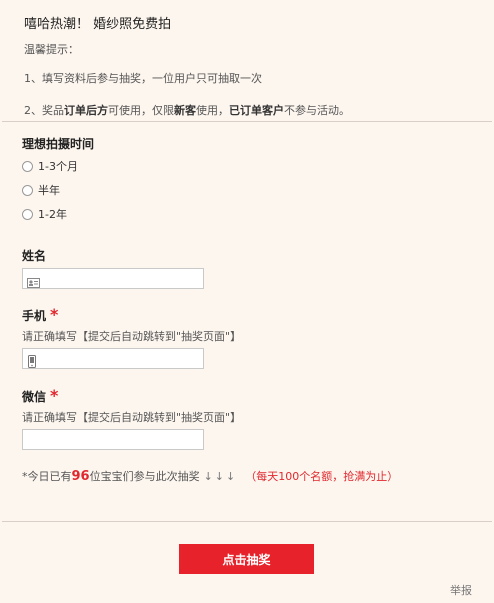 The height and width of the screenshot is (603, 494). I want to click on quota-note: （每天100个名额，抢满为止）, so click(322, 476).